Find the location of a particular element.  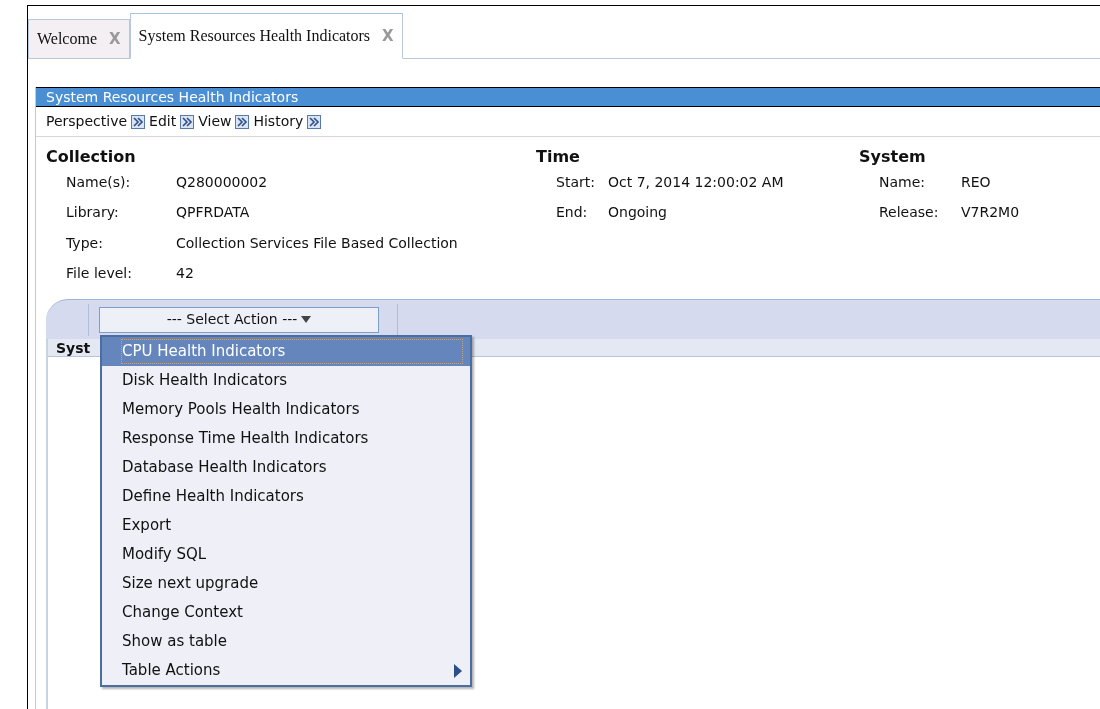

menu-item: Disk Health Indicators is located at coordinates (286, 380).